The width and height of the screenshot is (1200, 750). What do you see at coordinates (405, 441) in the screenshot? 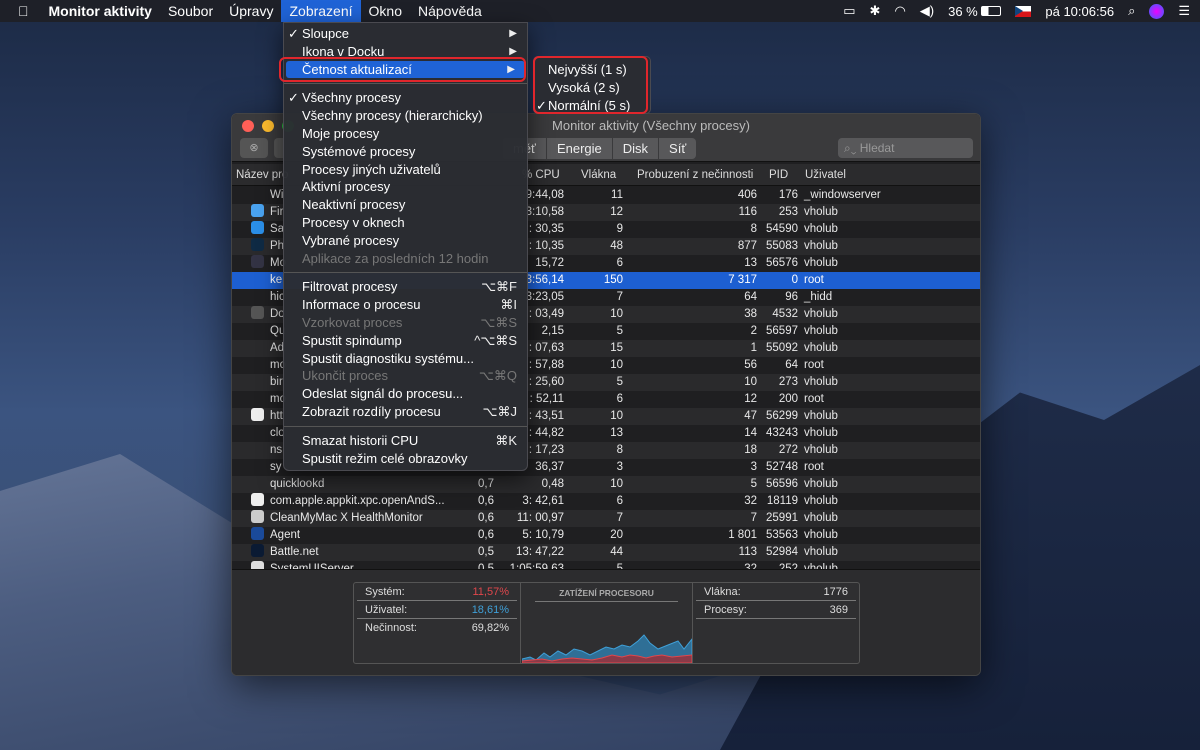
I see `menu-item: Smazat historii CPU ⌘K` at bounding box center [405, 441].